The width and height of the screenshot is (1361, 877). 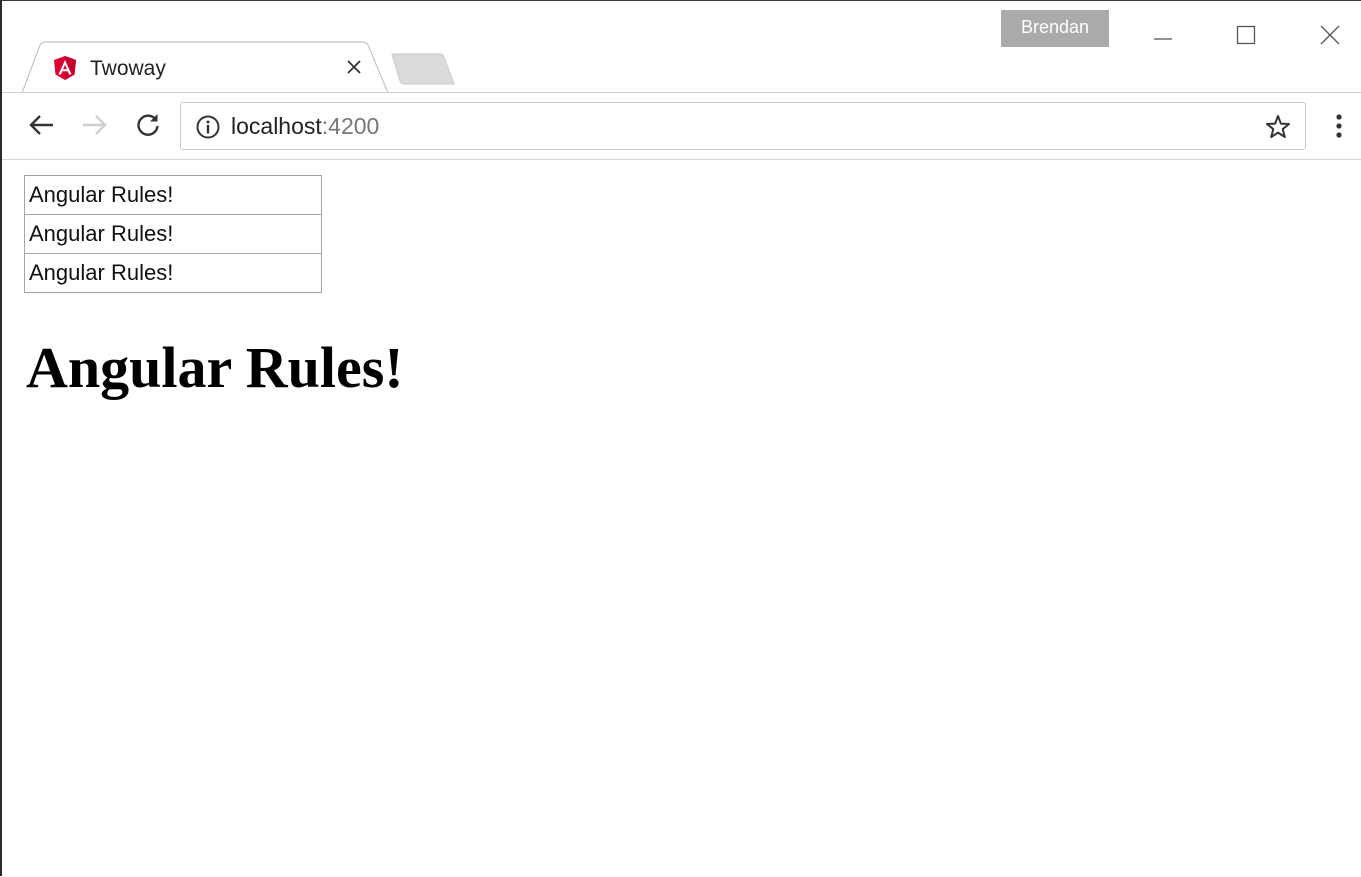 What do you see at coordinates (1330, 35) in the screenshot?
I see `close-icon` at bounding box center [1330, 35].